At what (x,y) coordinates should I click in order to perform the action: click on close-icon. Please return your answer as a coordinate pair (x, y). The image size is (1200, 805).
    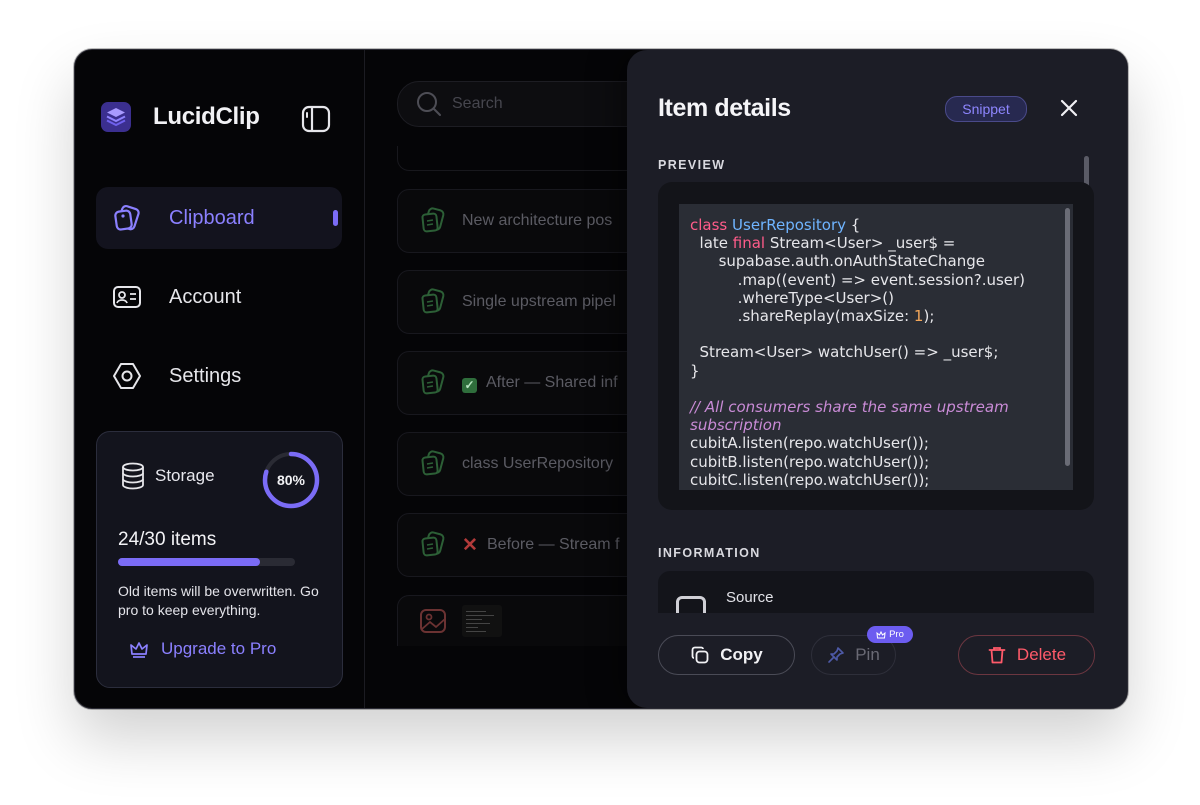
    Looking at the image, I should click on (1069, 108).